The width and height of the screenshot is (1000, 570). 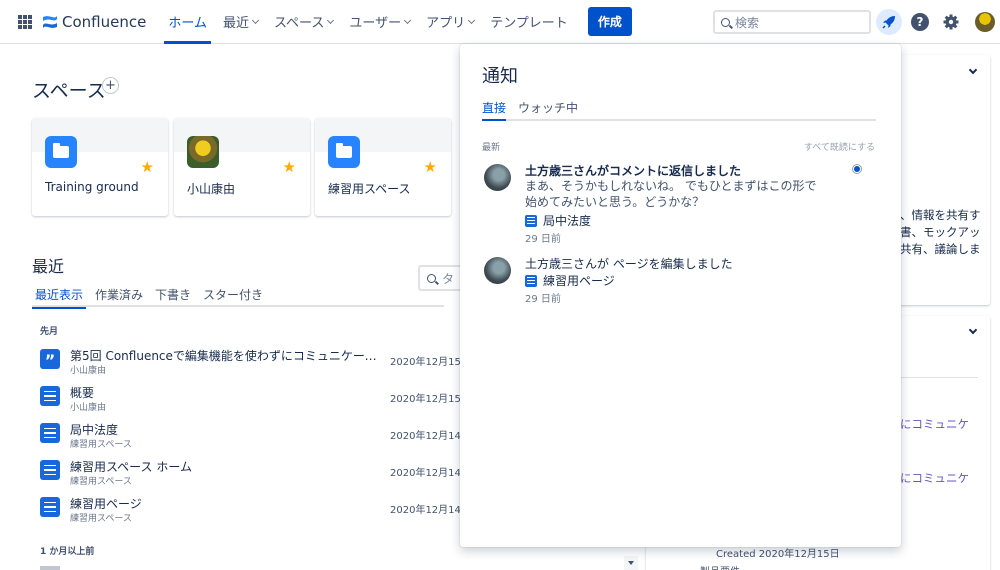 I want to click on search-input: 検索, so click(x=792, y=22).